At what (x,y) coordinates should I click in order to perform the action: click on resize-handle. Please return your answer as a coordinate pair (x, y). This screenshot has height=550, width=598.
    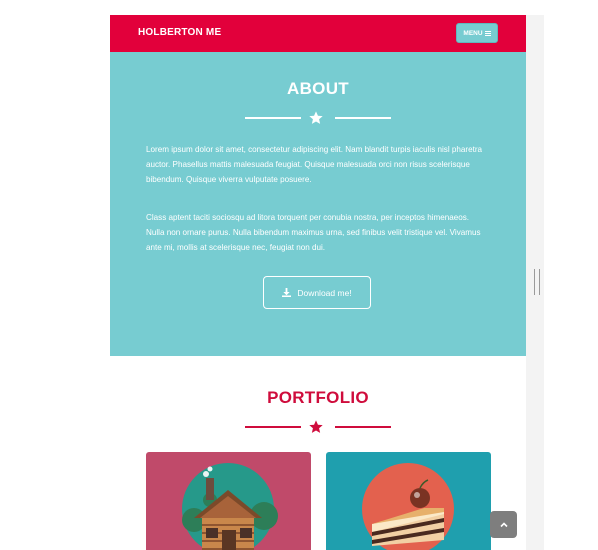
    Looking at the image, I should click on (537, 282).